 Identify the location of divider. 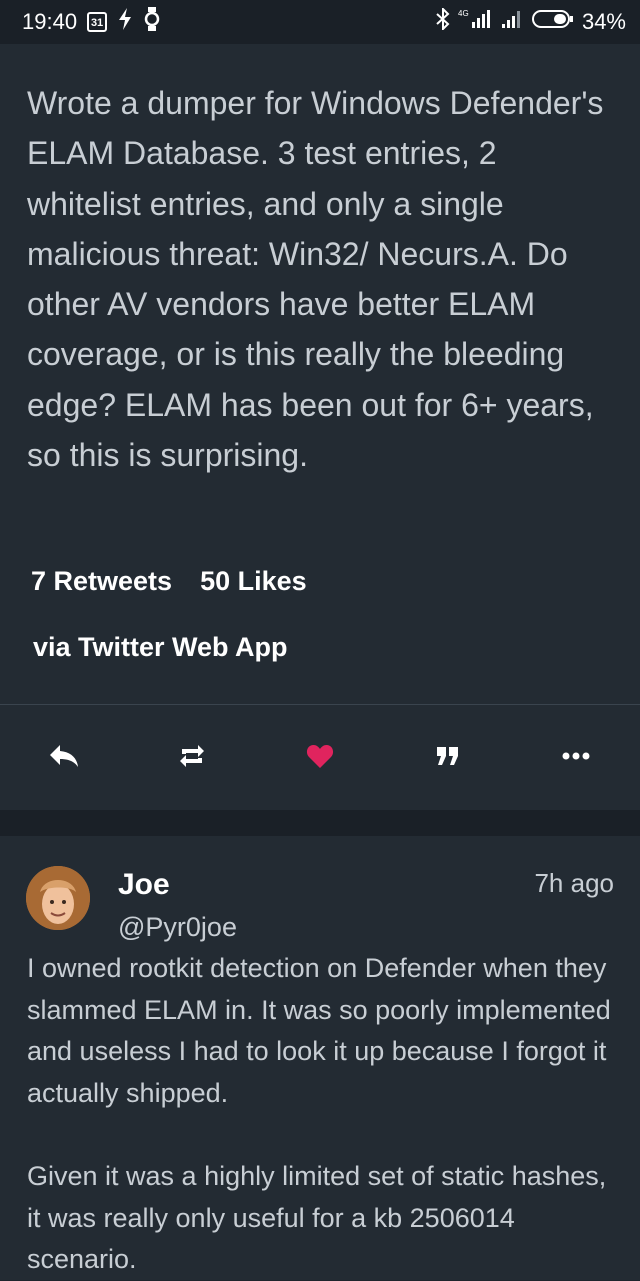
(320, 704).